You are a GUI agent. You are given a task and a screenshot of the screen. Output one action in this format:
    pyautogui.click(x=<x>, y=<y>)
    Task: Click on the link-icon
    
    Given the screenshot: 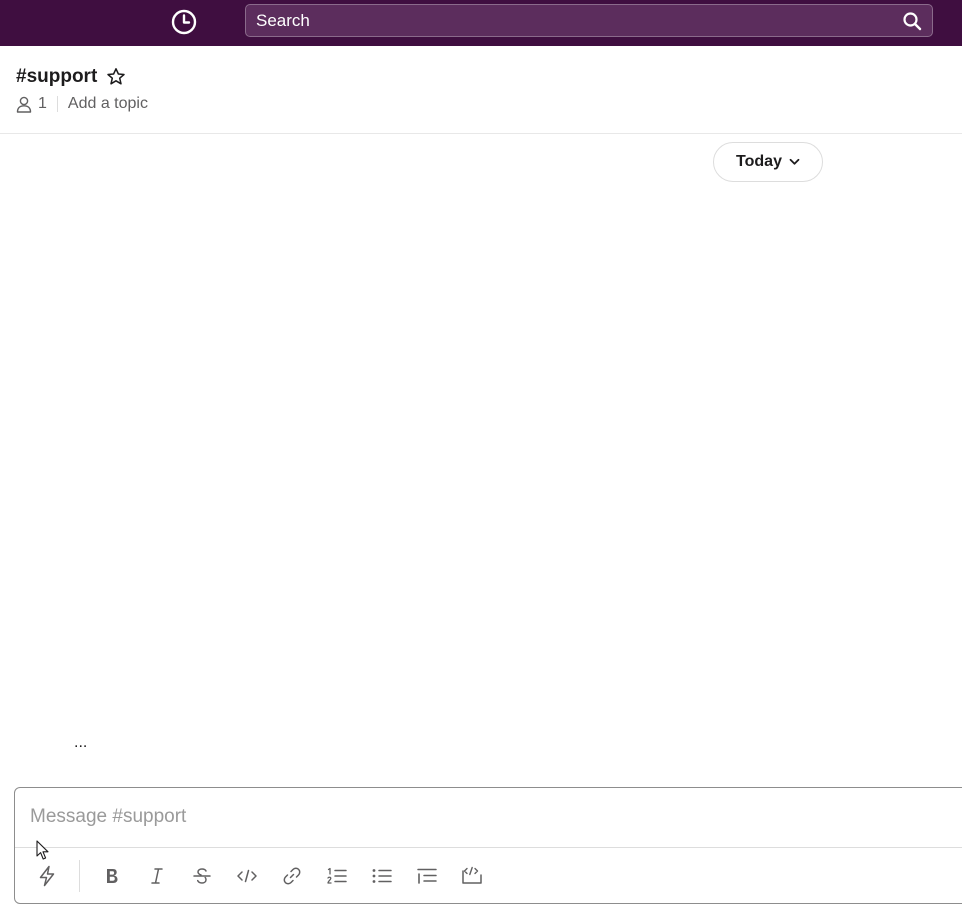 What is the action you would take?
    pyautogui.click(x=292, y=876)
    